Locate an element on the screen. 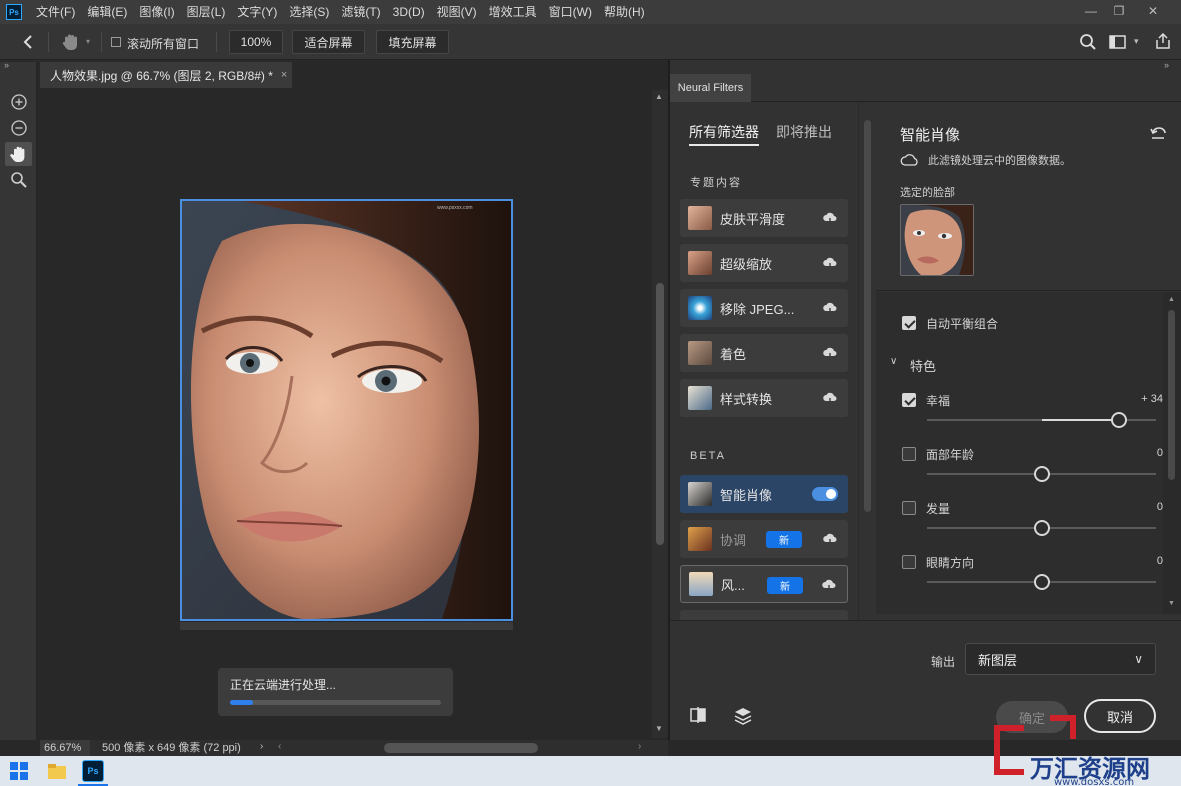 The height and width of the screenshot is (786, 1181). tab-coming-soon: 即将推出 is located at coordinates (804, 132).